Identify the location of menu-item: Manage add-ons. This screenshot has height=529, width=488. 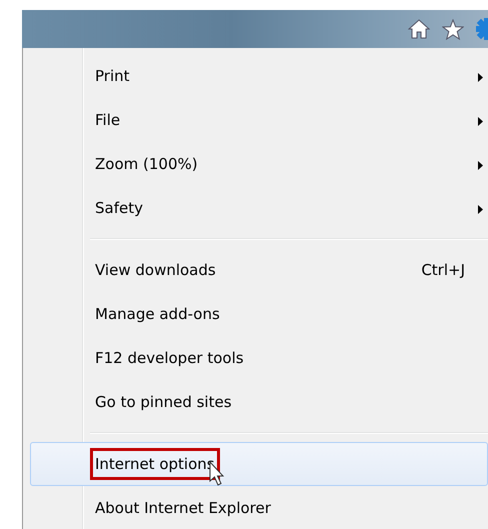
(259, 314).